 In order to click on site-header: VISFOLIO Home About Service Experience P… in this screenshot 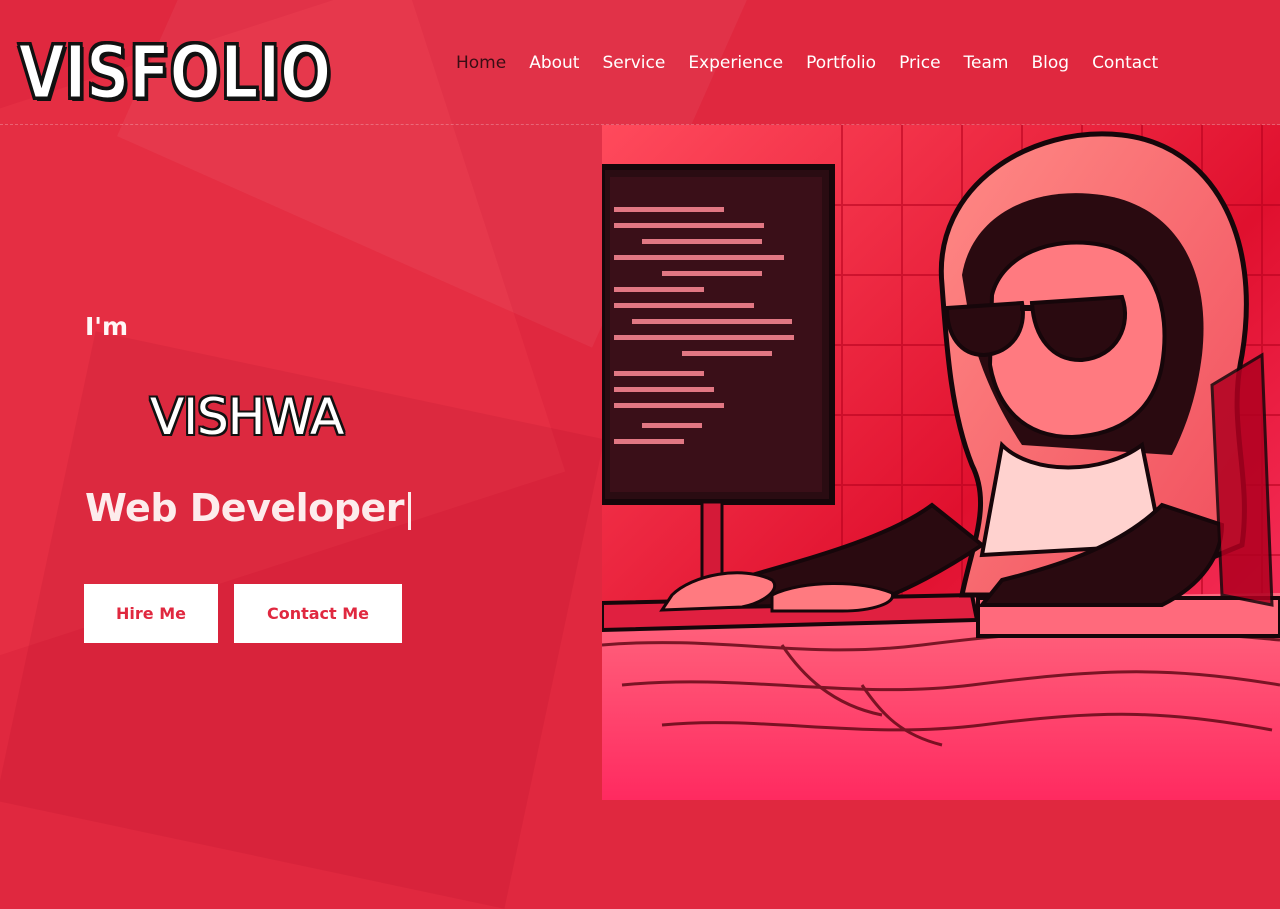, I will do `click(640, 62)`.